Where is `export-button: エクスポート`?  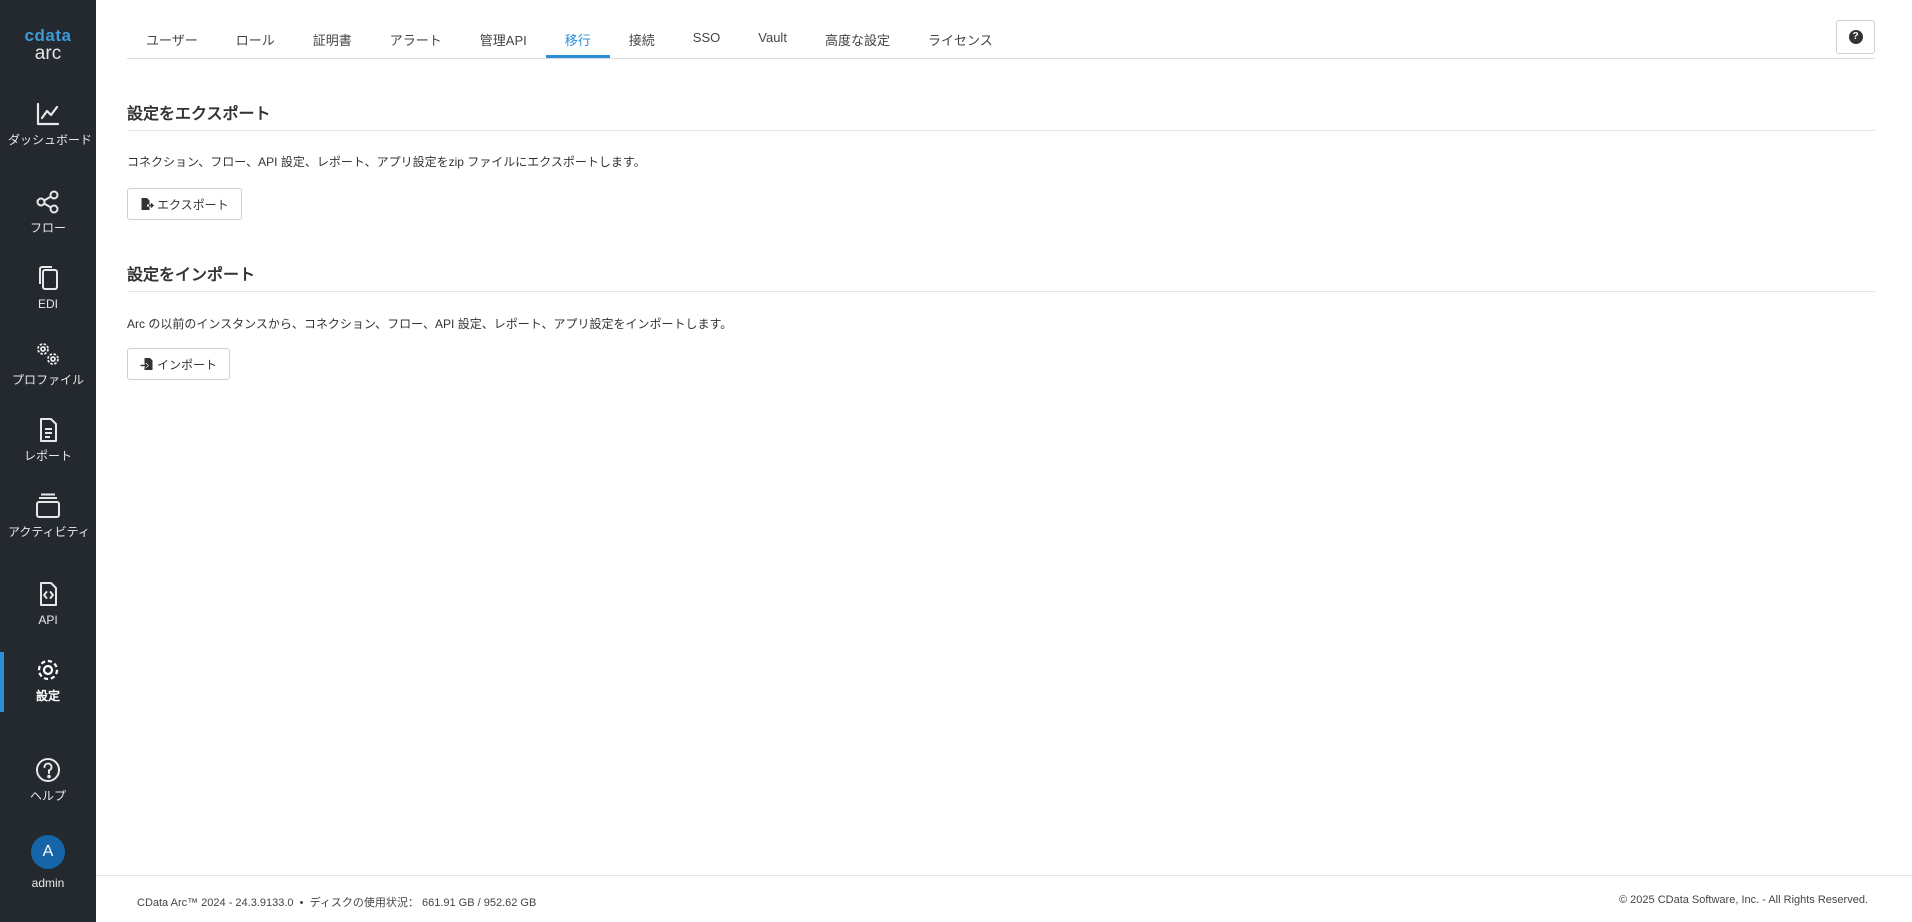 export-button: エクスポート is located at coordinates (184, 204).